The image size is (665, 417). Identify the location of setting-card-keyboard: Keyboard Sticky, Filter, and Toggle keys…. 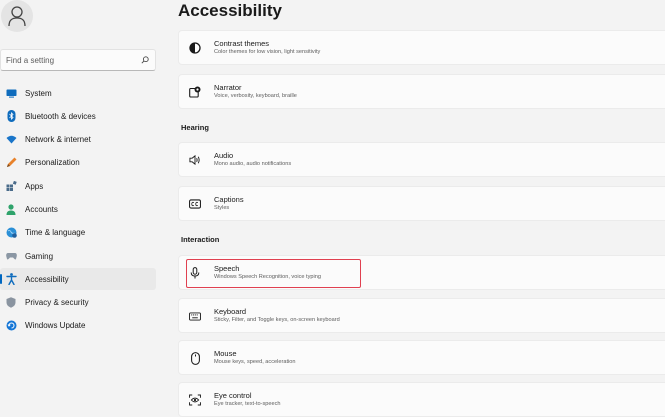
(421, 315).